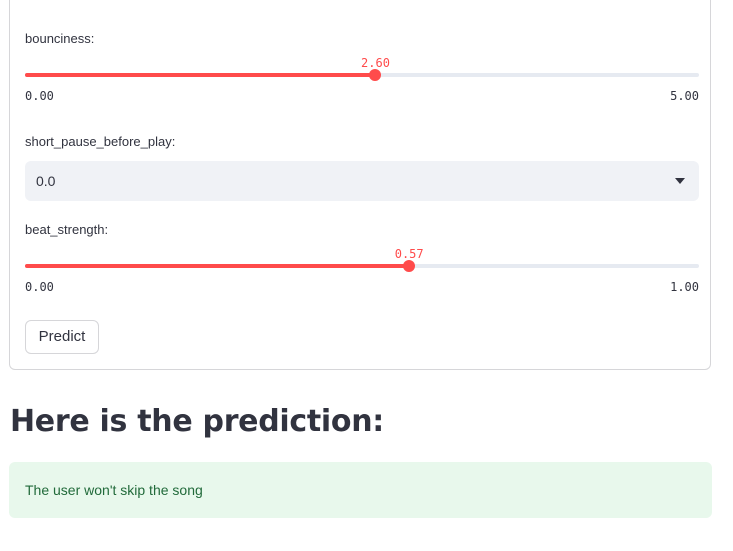  I want to click on chevron-down-icon, so click(680, 181).